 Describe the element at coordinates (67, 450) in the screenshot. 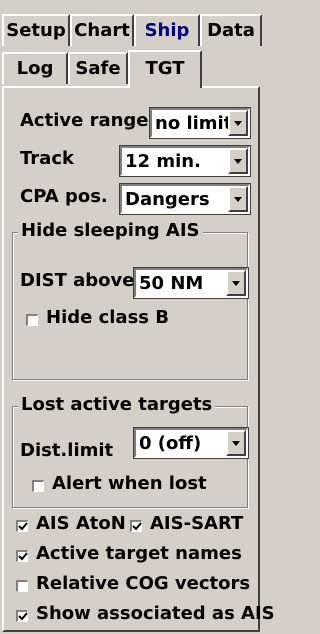

I see `dist-limit-label: Dist.limit` at that location.